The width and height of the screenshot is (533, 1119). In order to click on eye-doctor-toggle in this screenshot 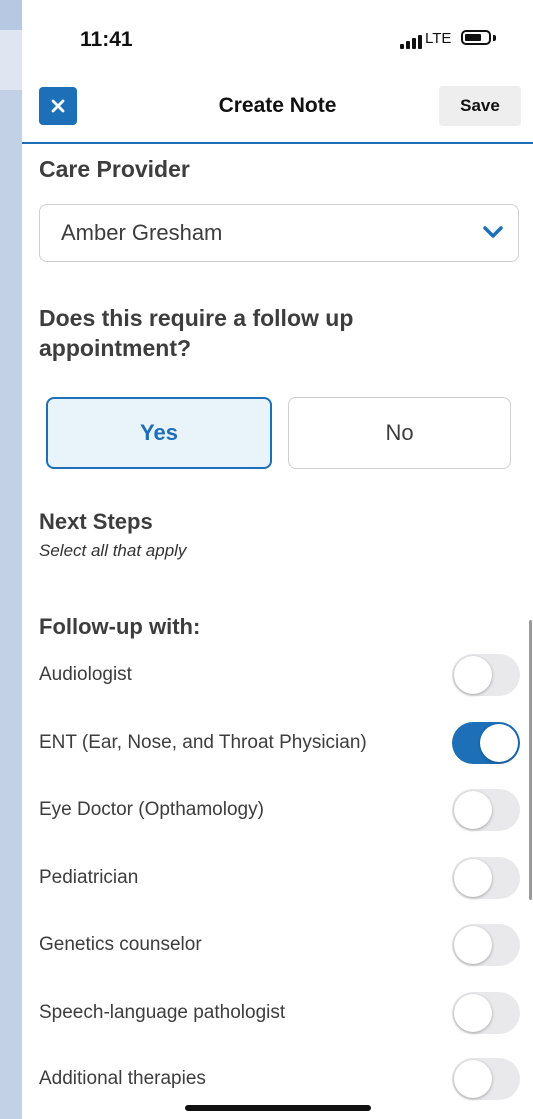, I will do `click(486, 810)`.